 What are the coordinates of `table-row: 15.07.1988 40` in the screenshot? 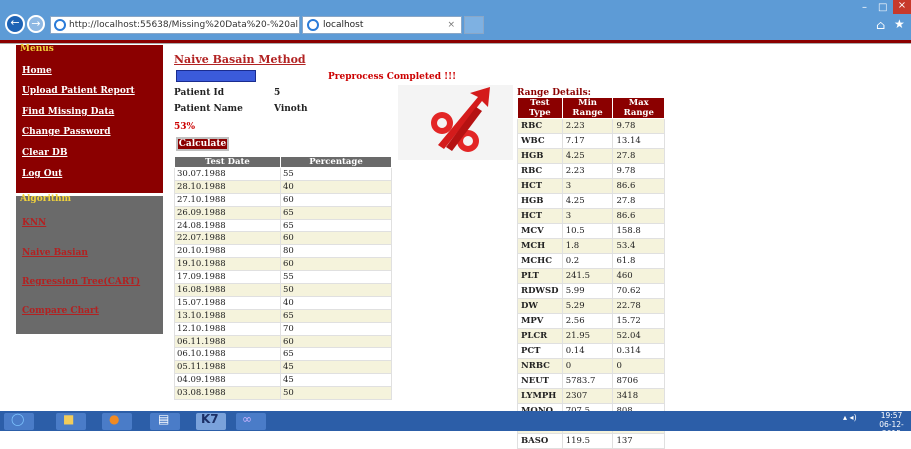 It's located at (283, 302).